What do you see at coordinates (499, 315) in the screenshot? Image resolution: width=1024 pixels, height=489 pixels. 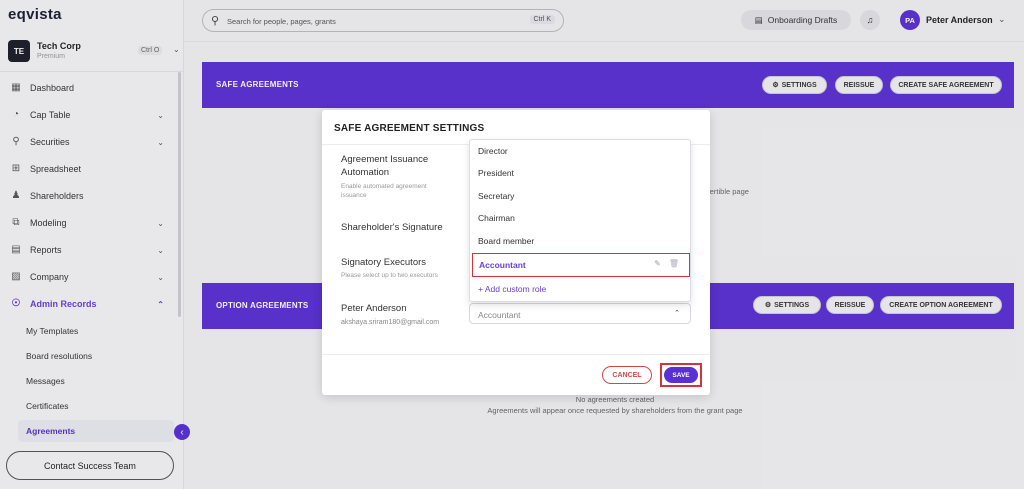 I see `executor-role-value: Accountant` at bounding box center [499, 315].